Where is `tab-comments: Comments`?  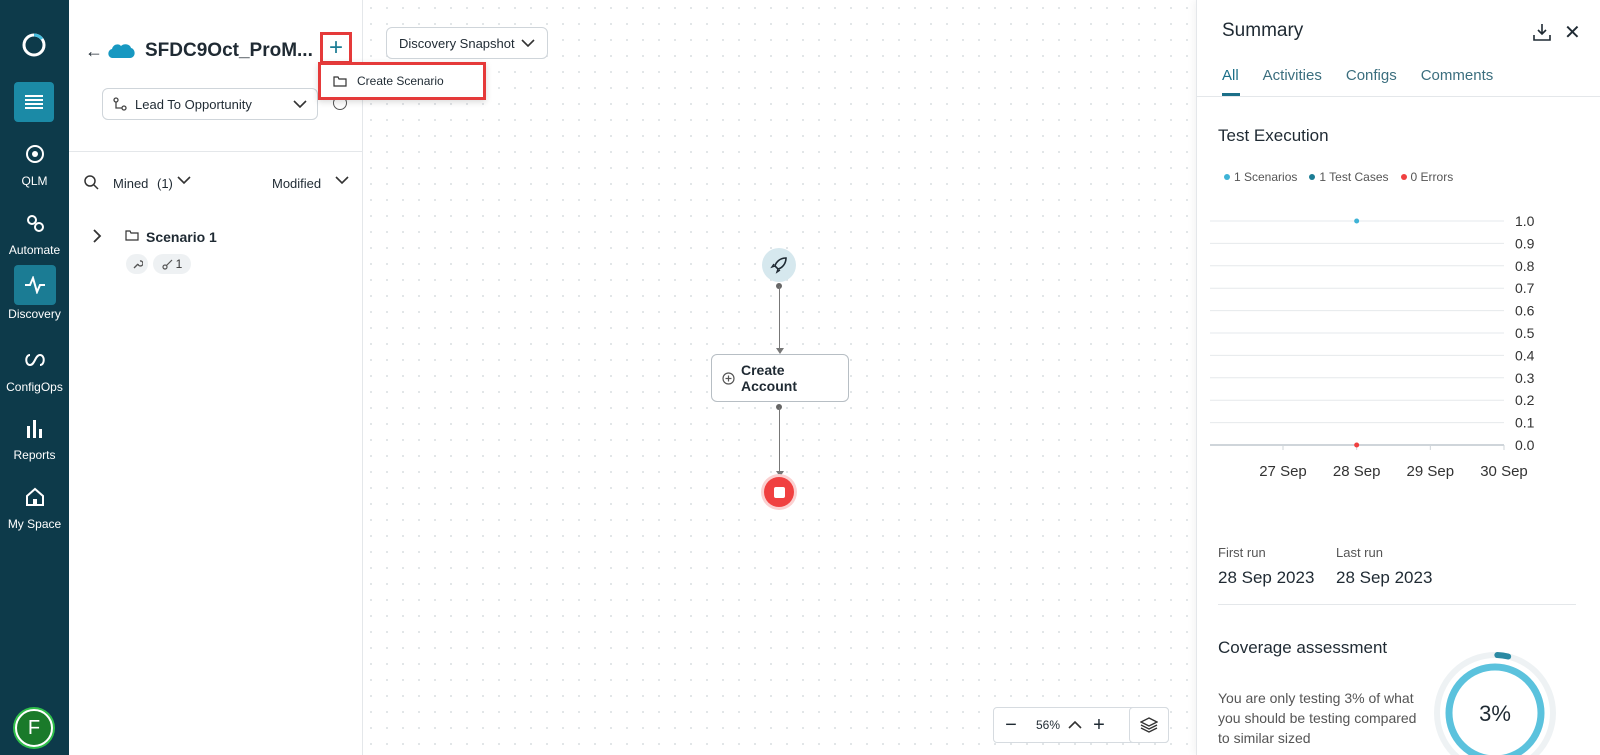
tab-comments: Comments is located at coordinates (1457, 75).